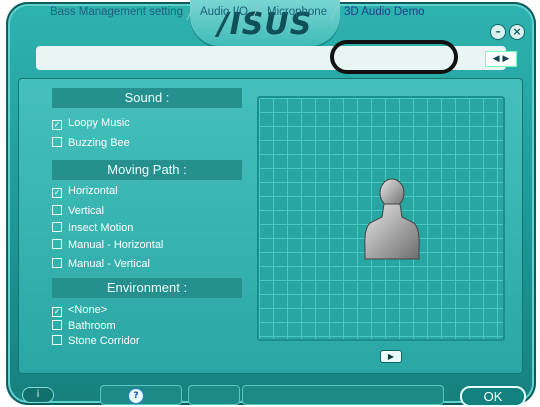 The image size is (540, 407). What do you see at coordinates (394, 57) in the screenshot?
I see `tab-highlight-ring` at bounding box center [394, 57].